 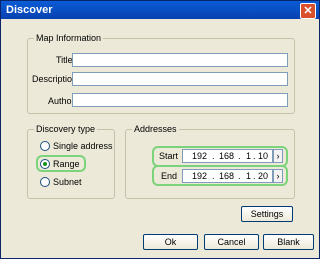 I want to click on cancel-button: Cancel, so click(x=231, y=242).